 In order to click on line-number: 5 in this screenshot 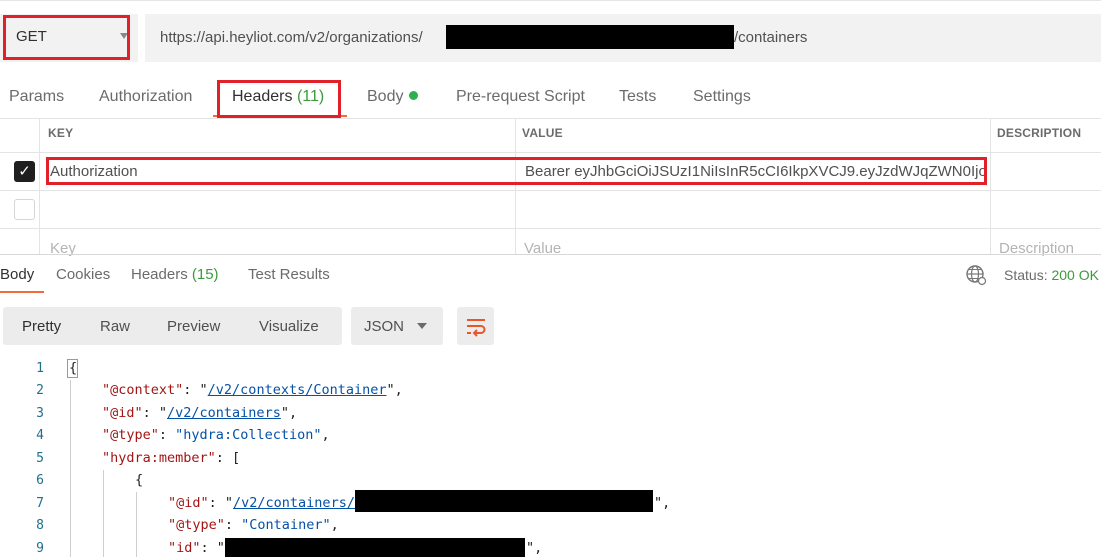, I will do `click(40, 458)`.